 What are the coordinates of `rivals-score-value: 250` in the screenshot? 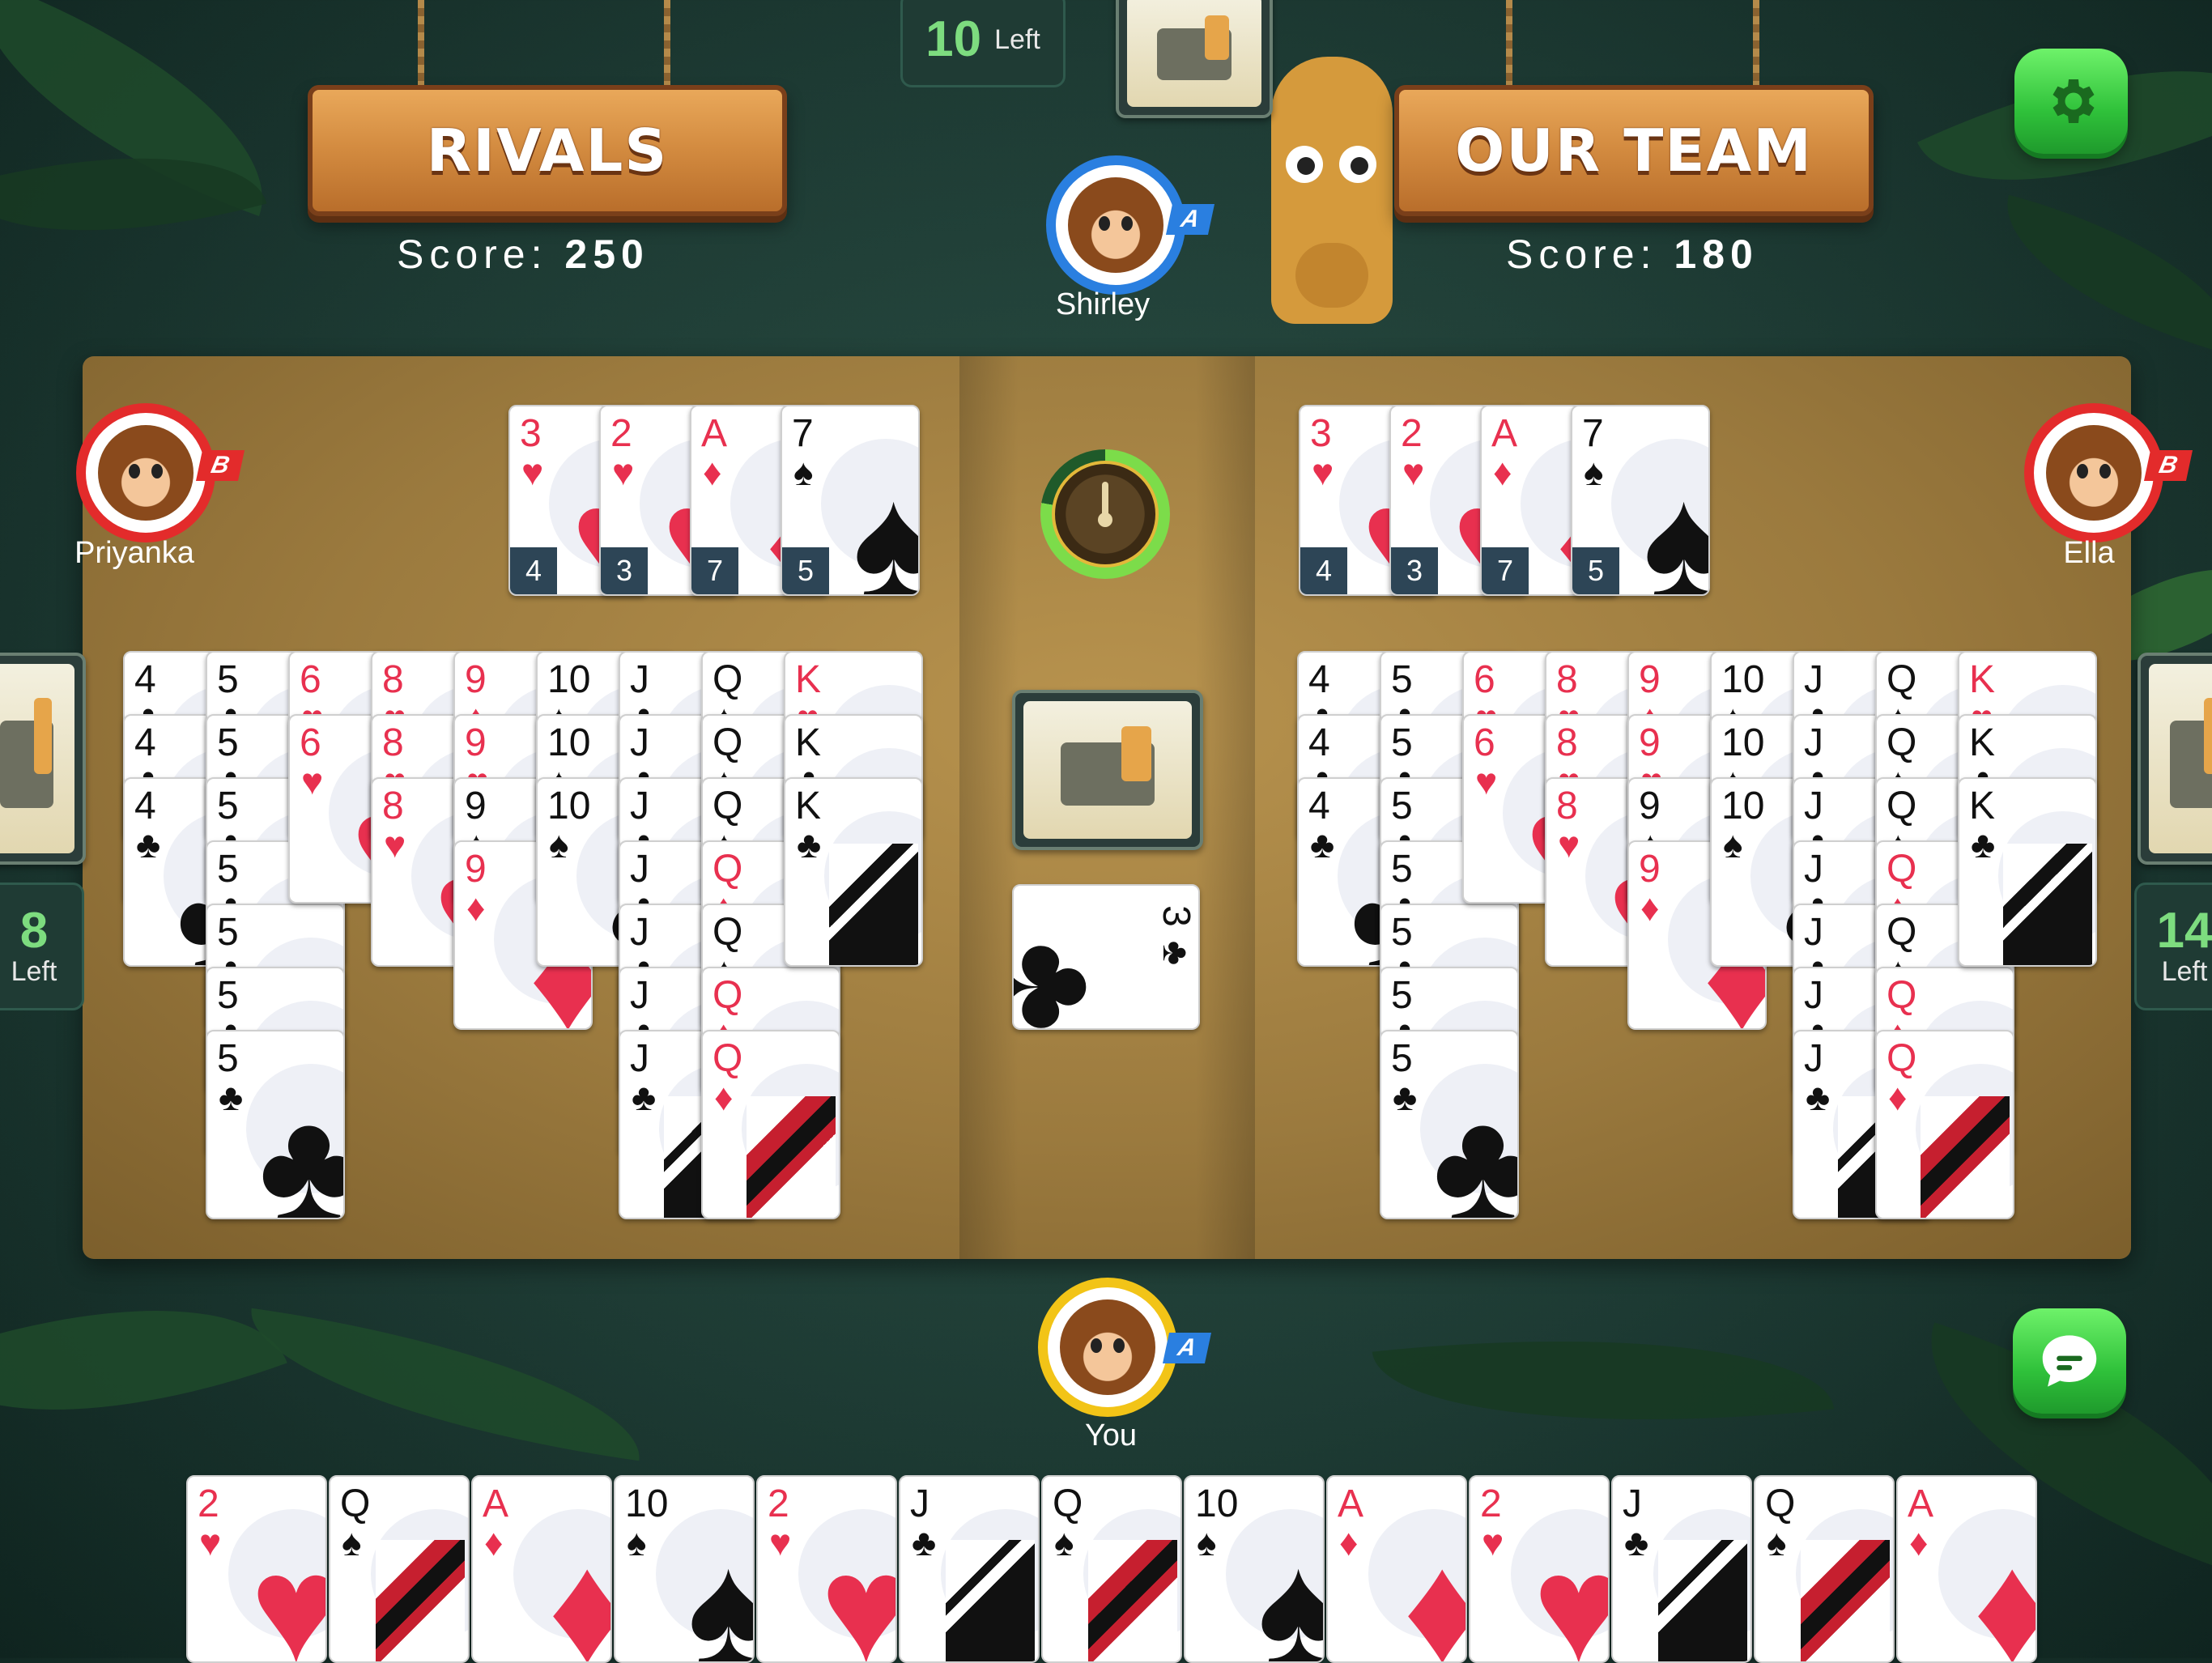 It's located at (606, 254).